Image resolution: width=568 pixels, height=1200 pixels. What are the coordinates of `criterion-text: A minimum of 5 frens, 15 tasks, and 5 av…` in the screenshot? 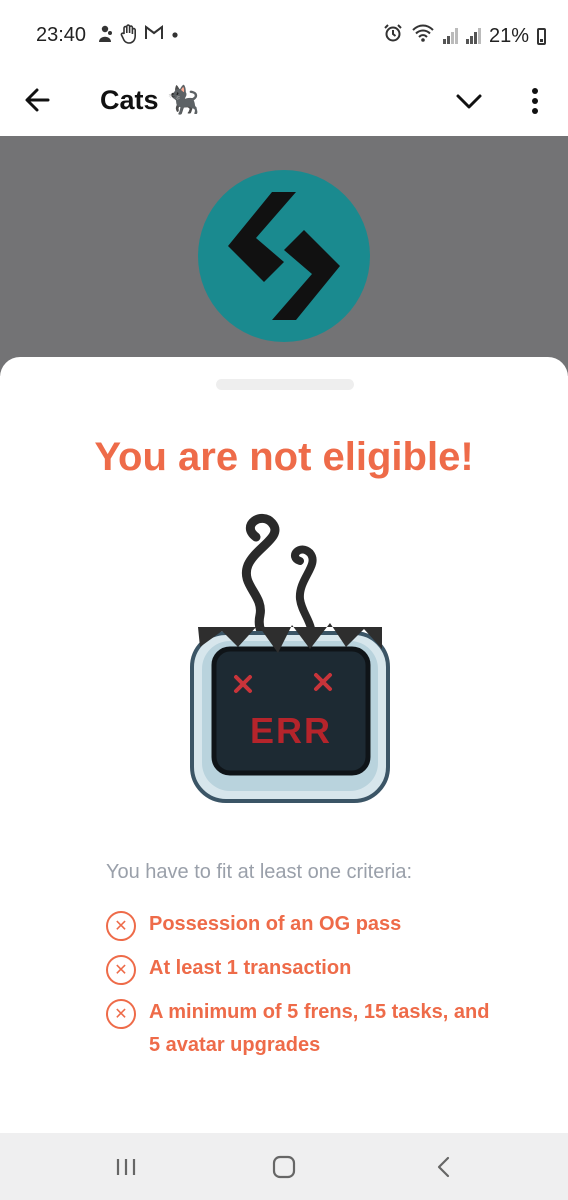 It's located at (319, 1028).